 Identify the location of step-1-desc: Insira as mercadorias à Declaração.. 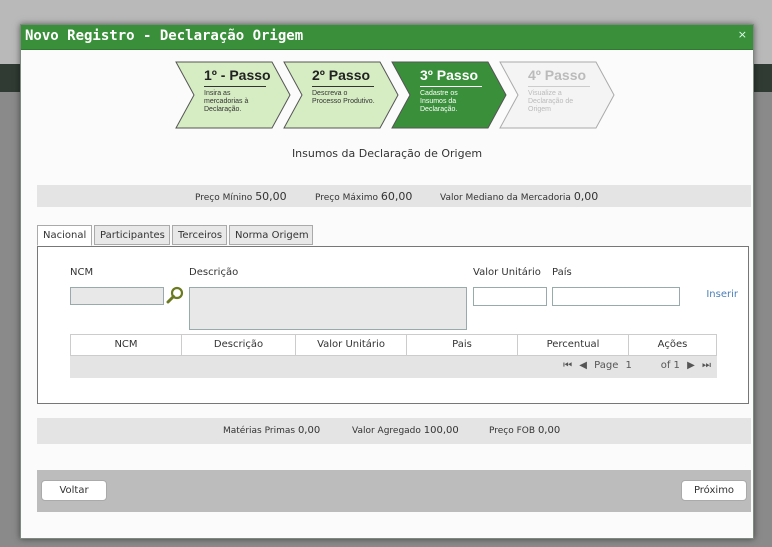
(226, 101).